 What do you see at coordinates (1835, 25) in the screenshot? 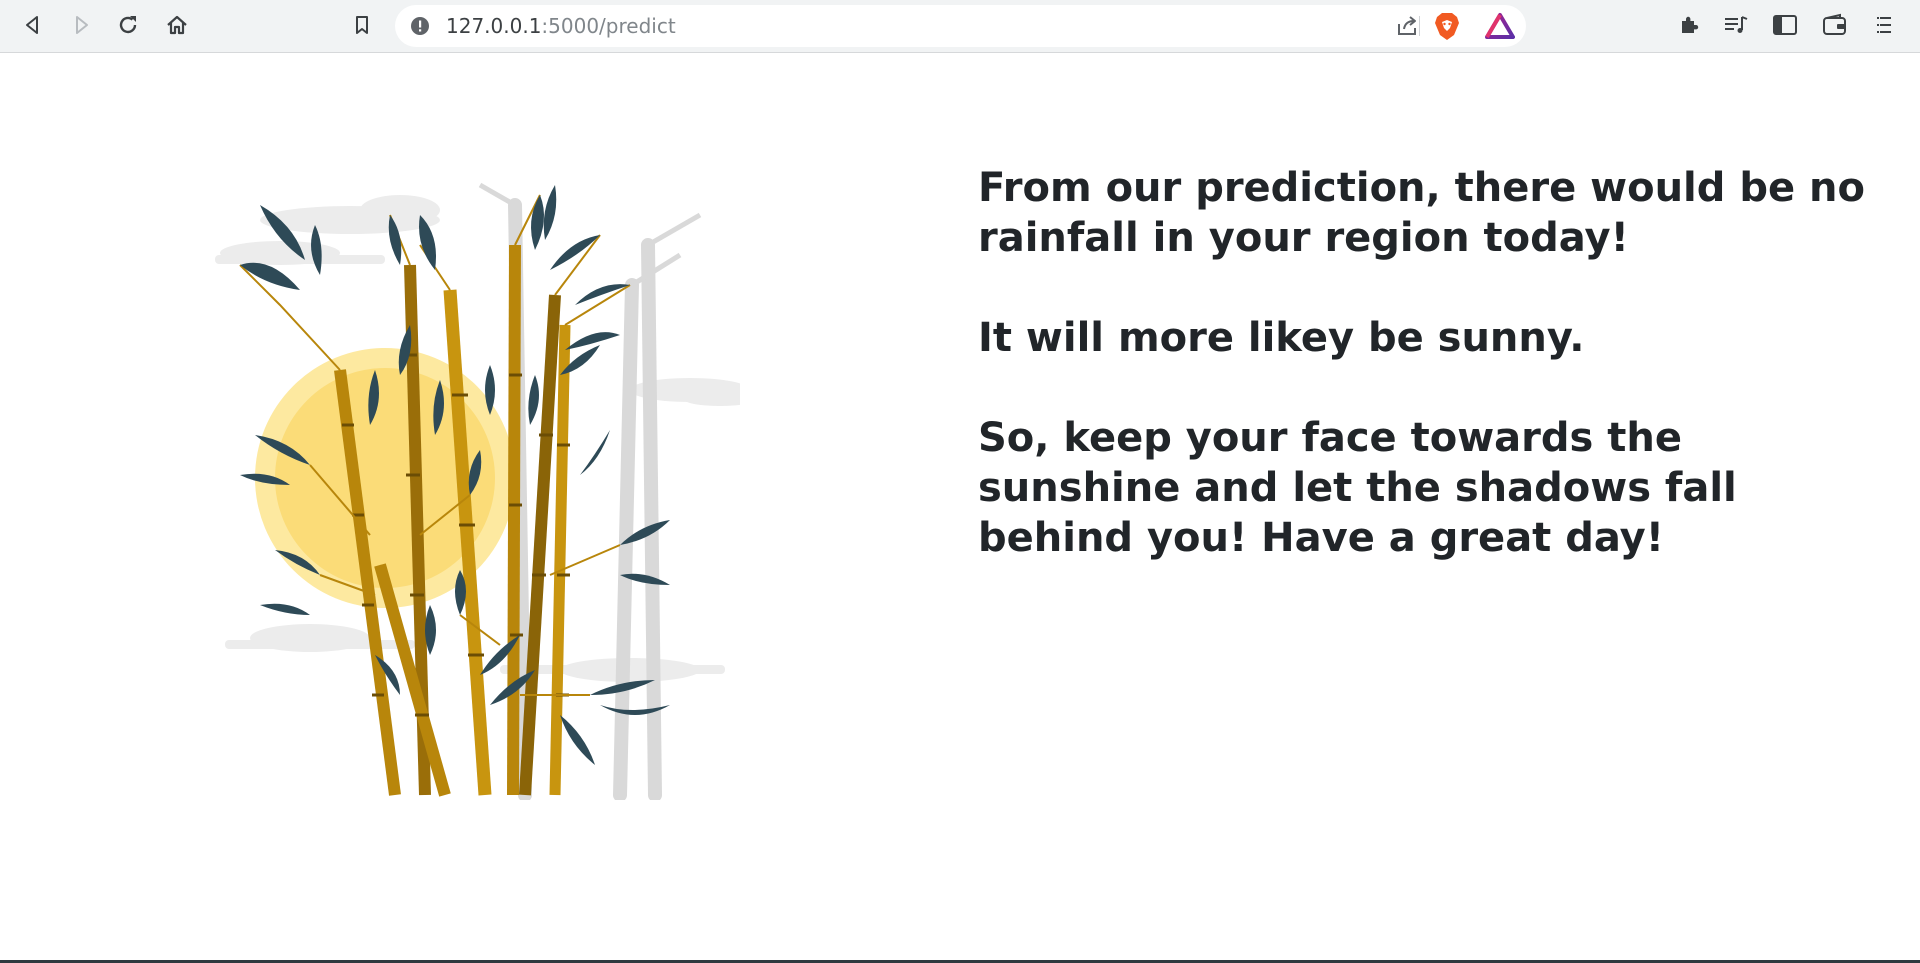
I see `wallet-icon` at bounding box center [1835, 25].